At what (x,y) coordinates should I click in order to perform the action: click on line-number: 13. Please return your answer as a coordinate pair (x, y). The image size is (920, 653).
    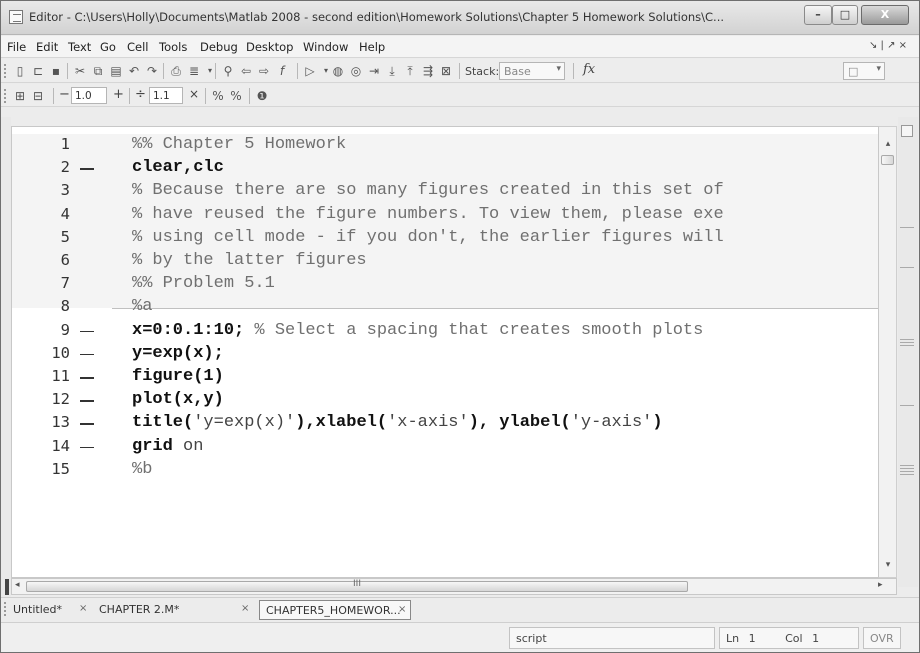
    Looking at the image, I should click on (60, 422).